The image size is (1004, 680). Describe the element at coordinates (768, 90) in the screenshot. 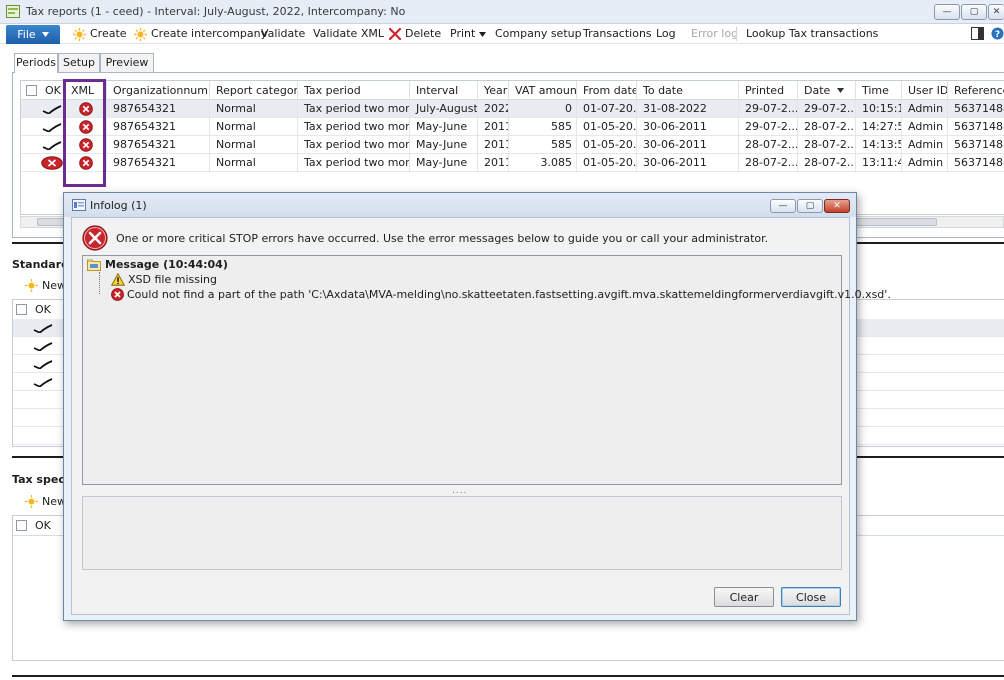

I see `col-printed: Printed` at that location.